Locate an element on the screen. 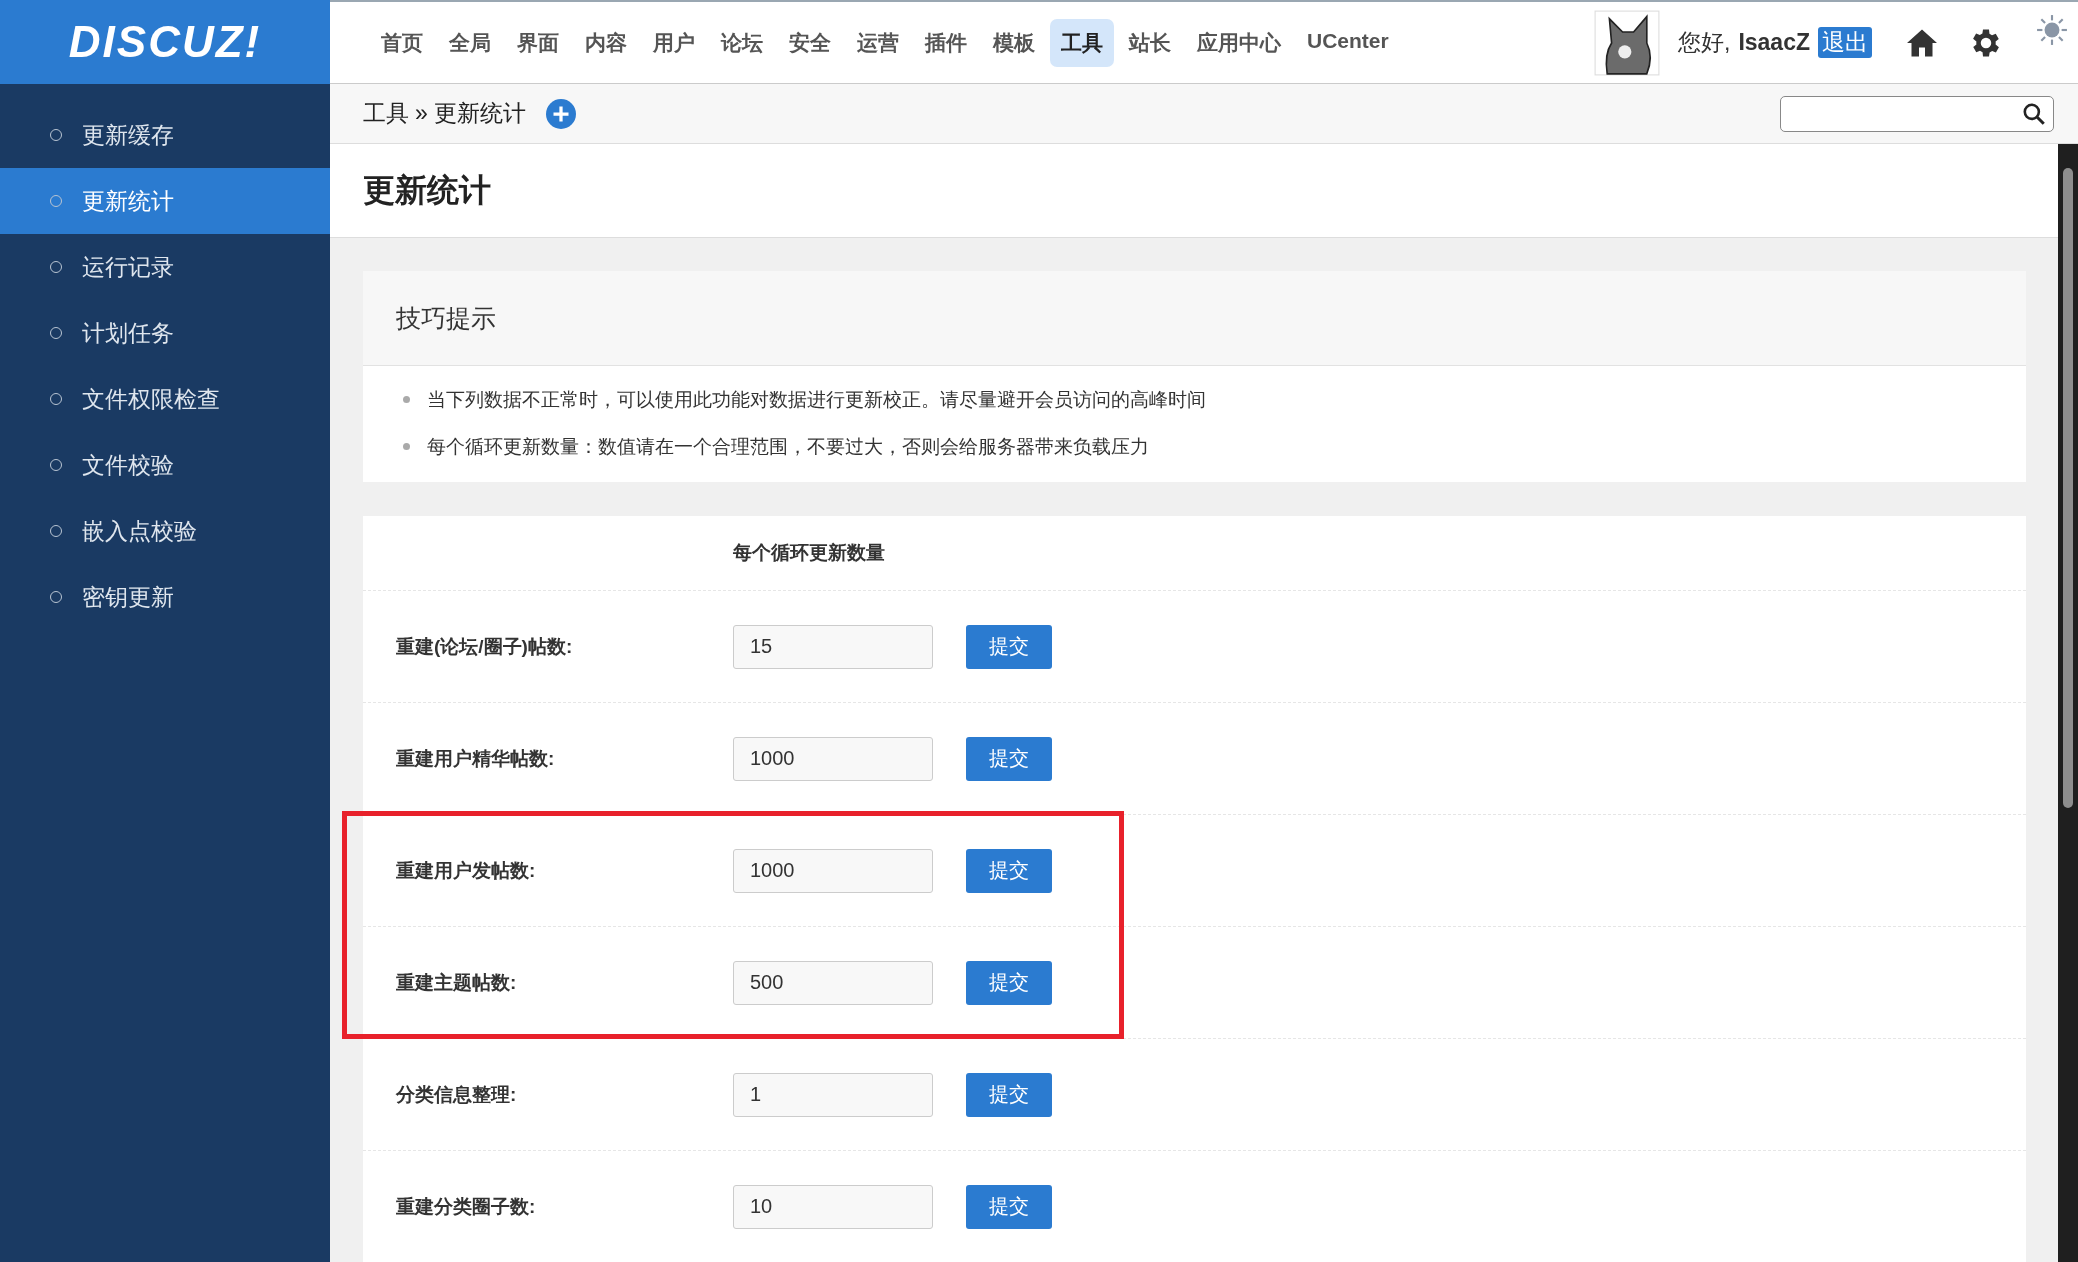 The width and height of the screenshot is (2078, 1262). nav-tab: 工具 is located at coordinates (1082, 42).